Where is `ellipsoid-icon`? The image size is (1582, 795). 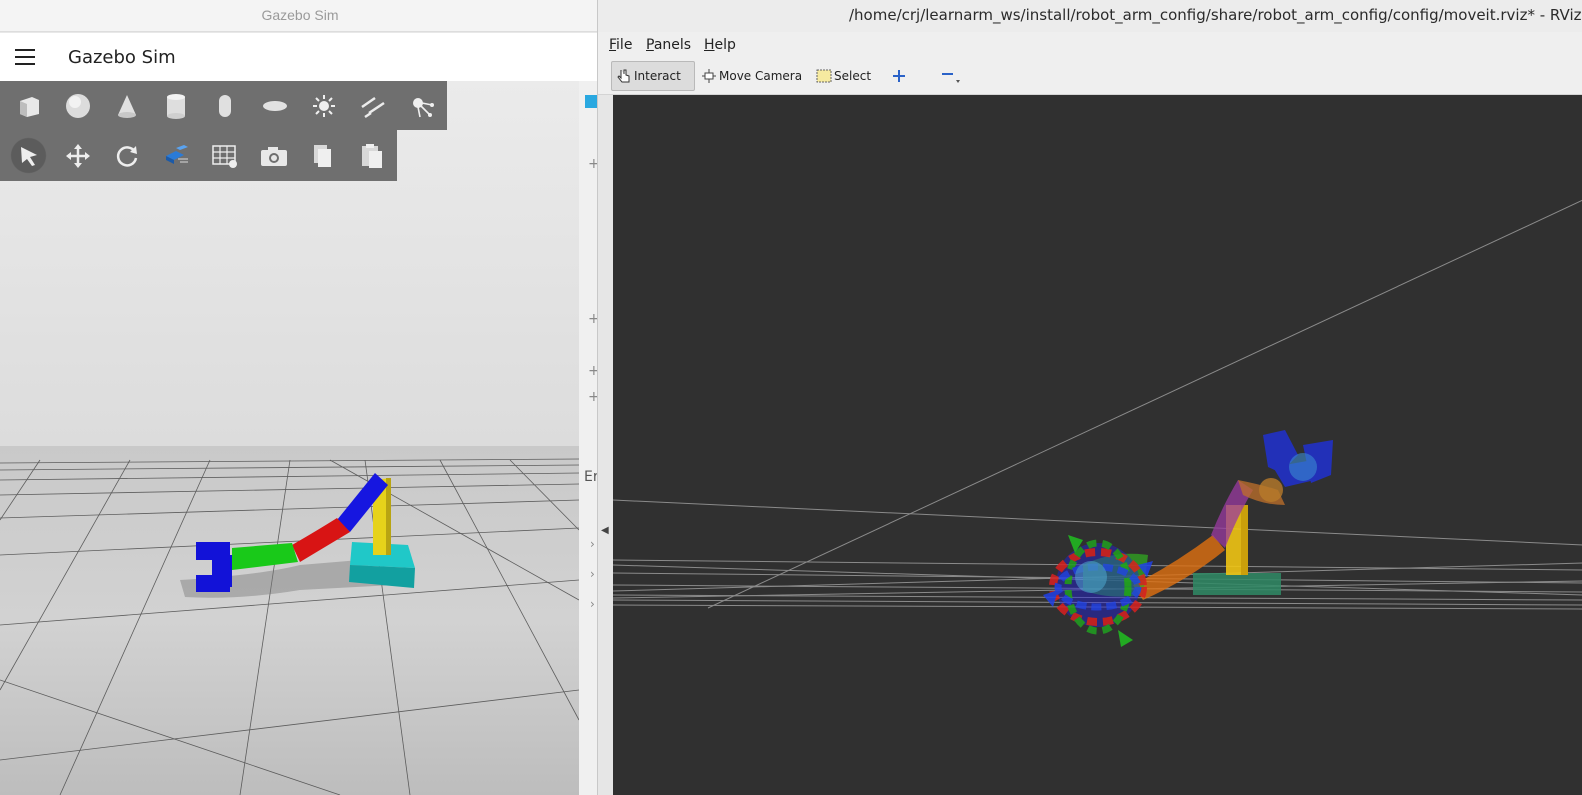
ellipsoid-icon is located at coordinates (274, 105).